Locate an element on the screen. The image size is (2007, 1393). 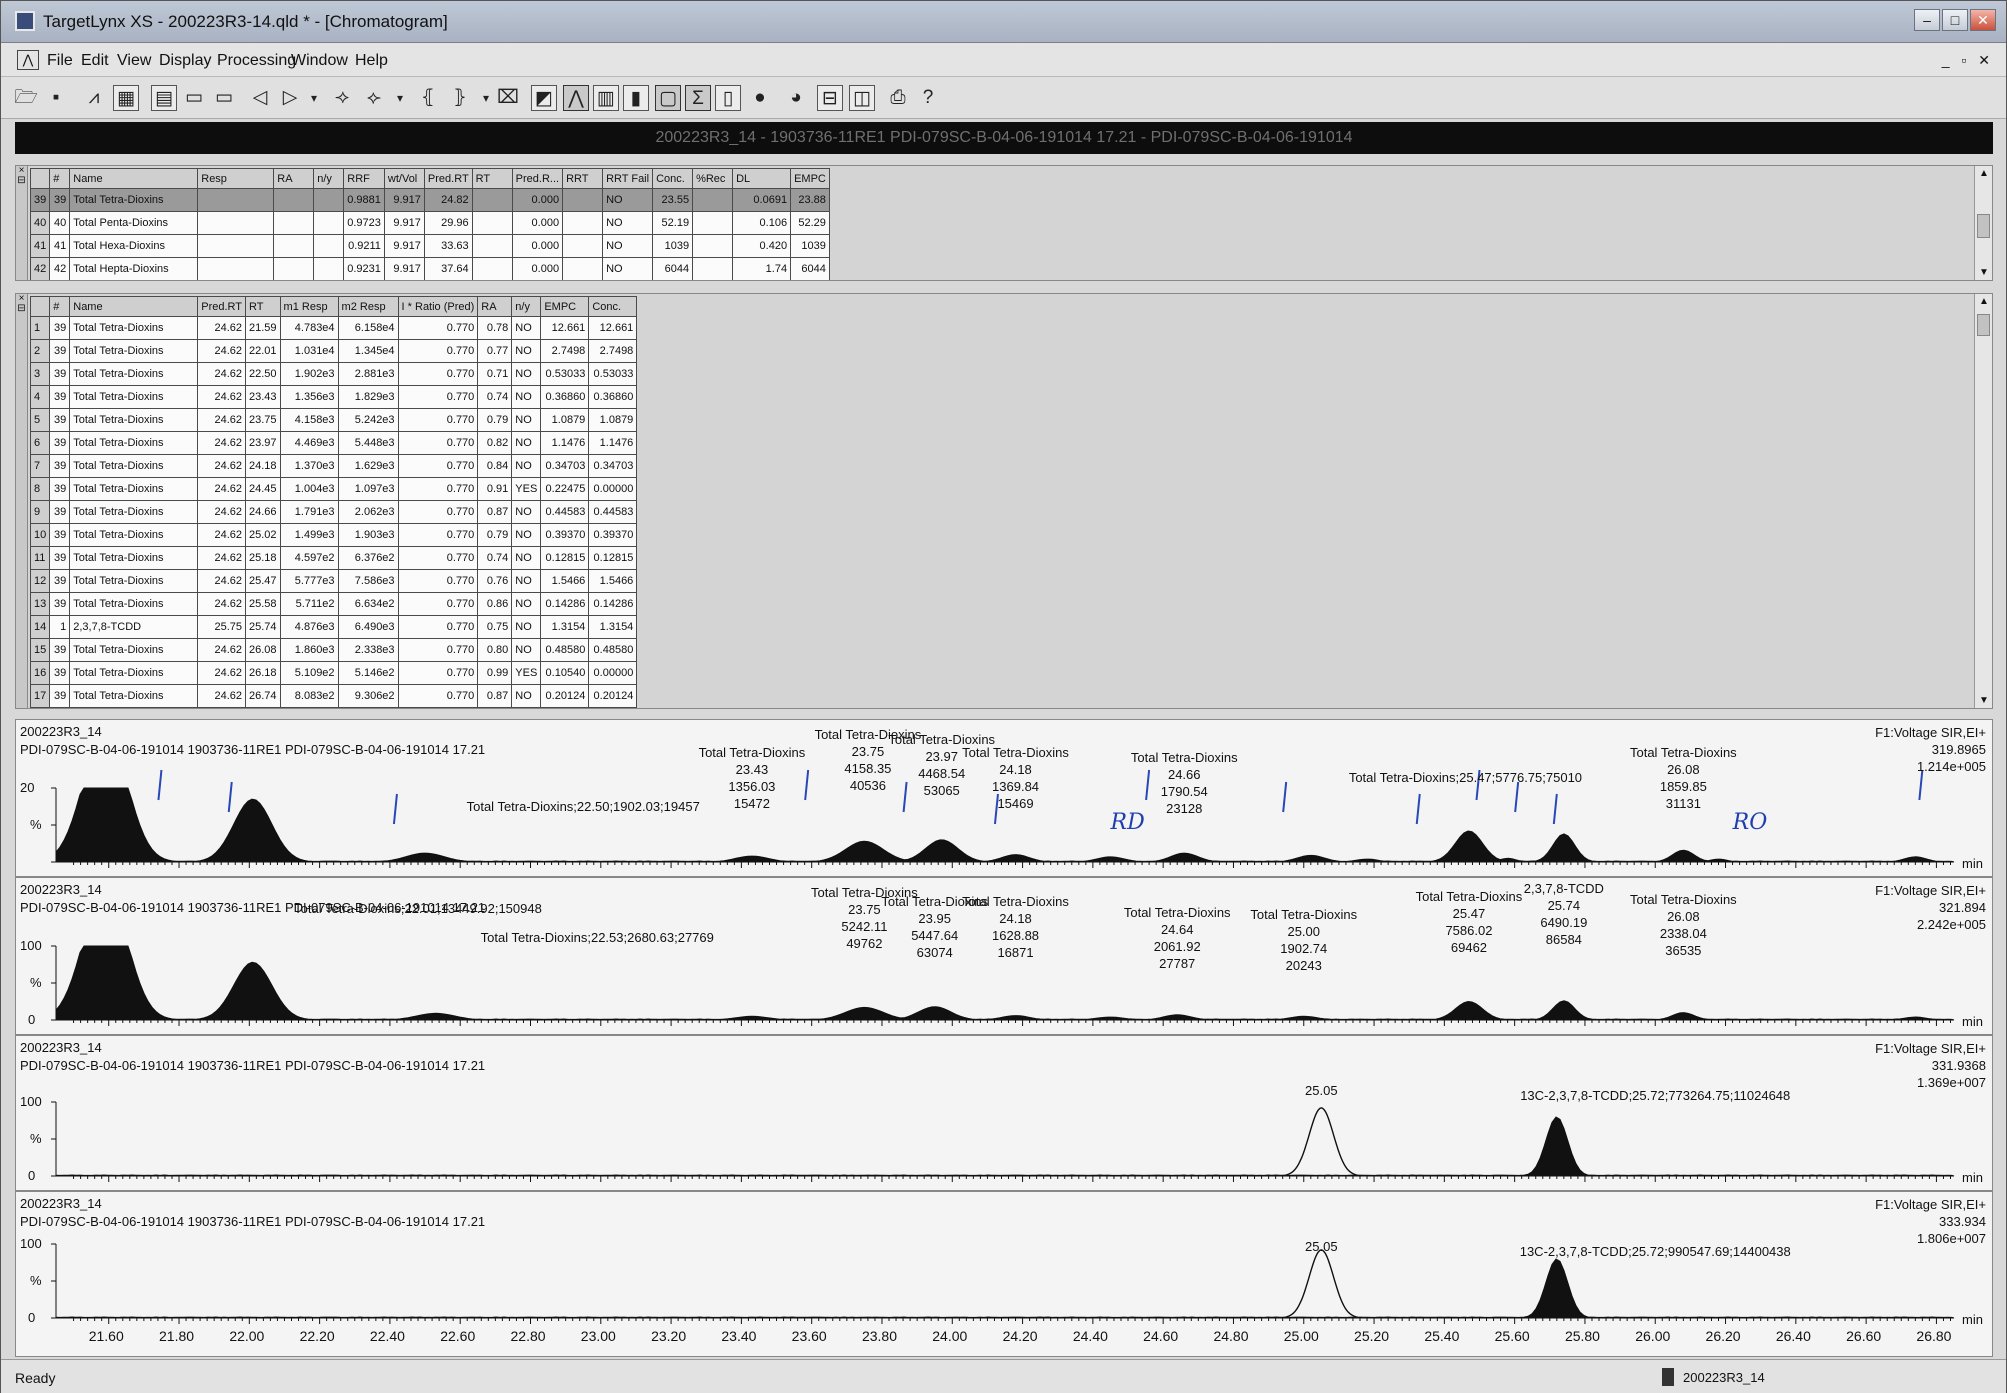
table-cell: 1039 is located at coordinates (673, 246).